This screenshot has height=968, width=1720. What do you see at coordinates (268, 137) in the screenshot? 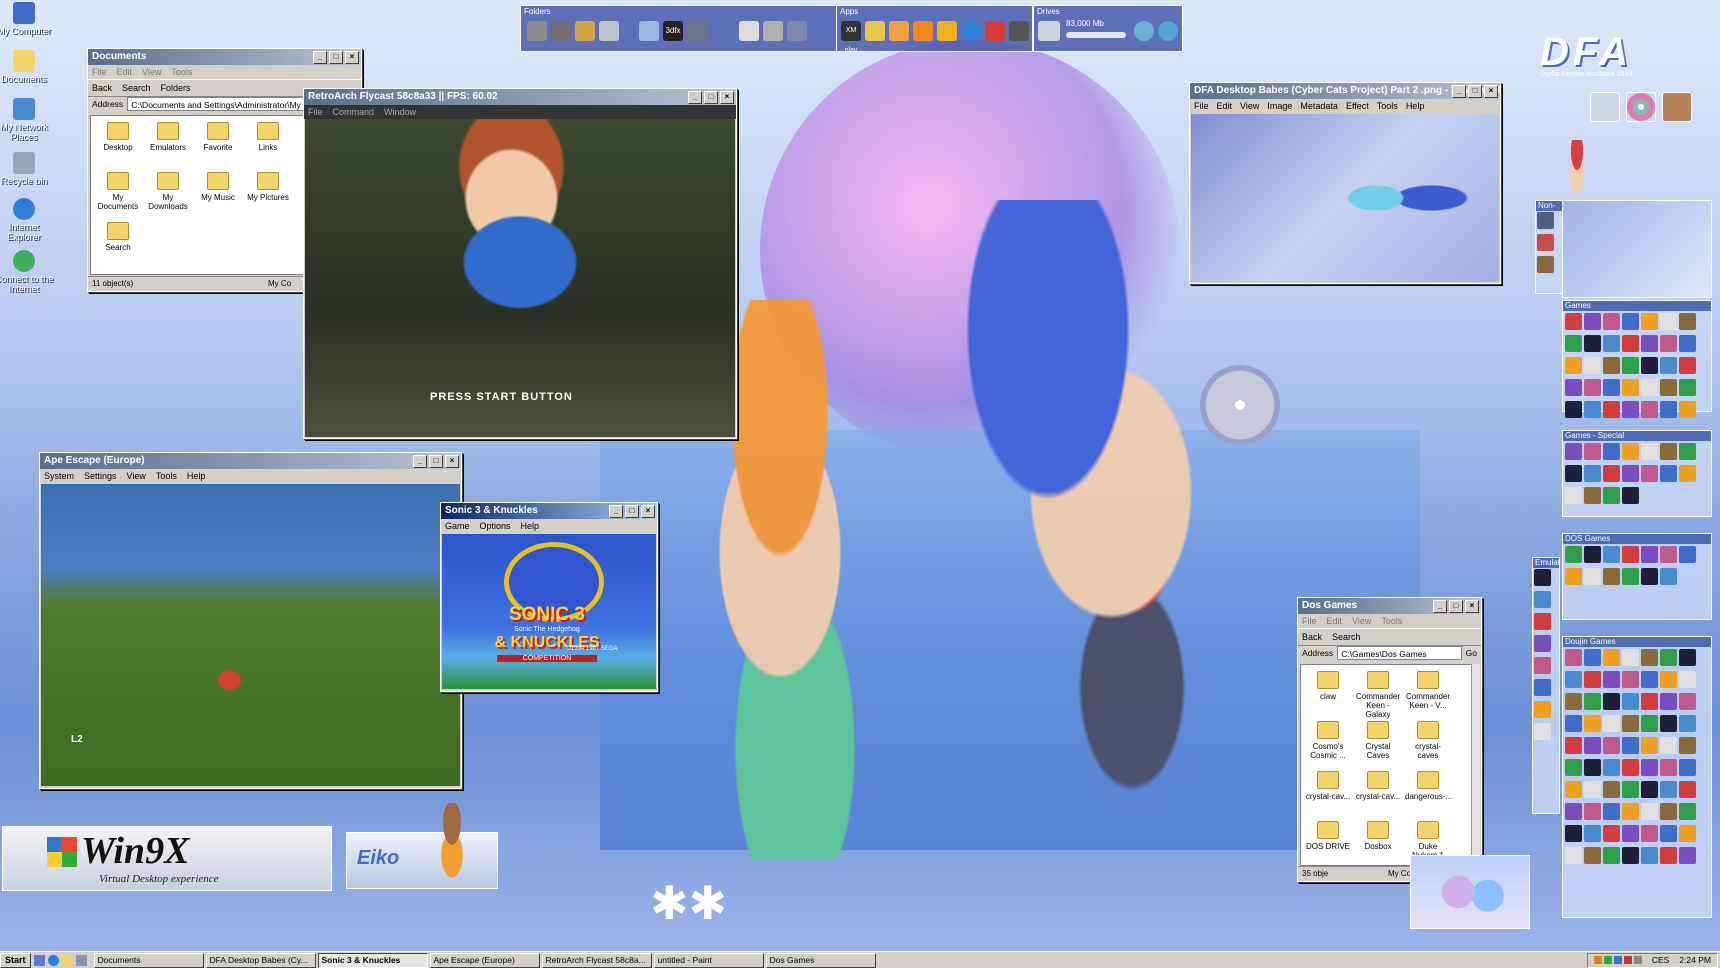
I see `file-item: Links` at bounding box center [268, 137].